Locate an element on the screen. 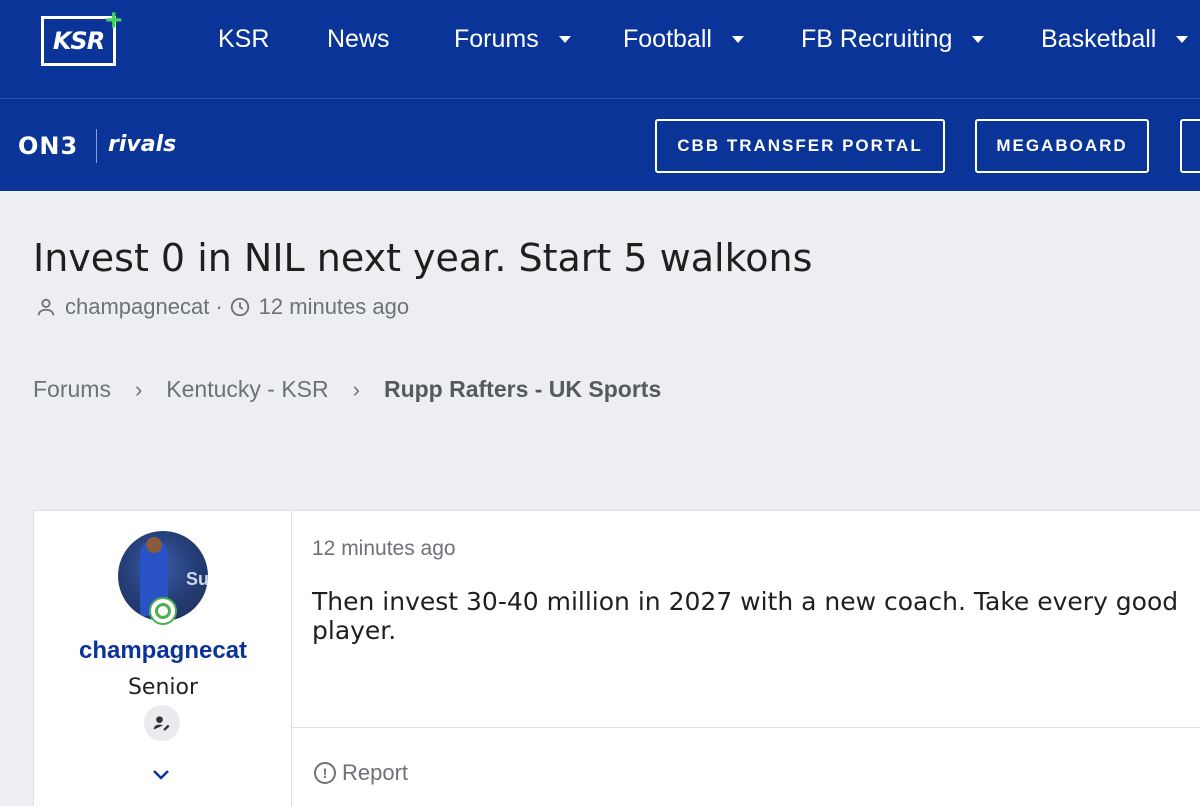 This screenshot has width=1200, height=806. avatar-head is located at coordinates (154, 545).